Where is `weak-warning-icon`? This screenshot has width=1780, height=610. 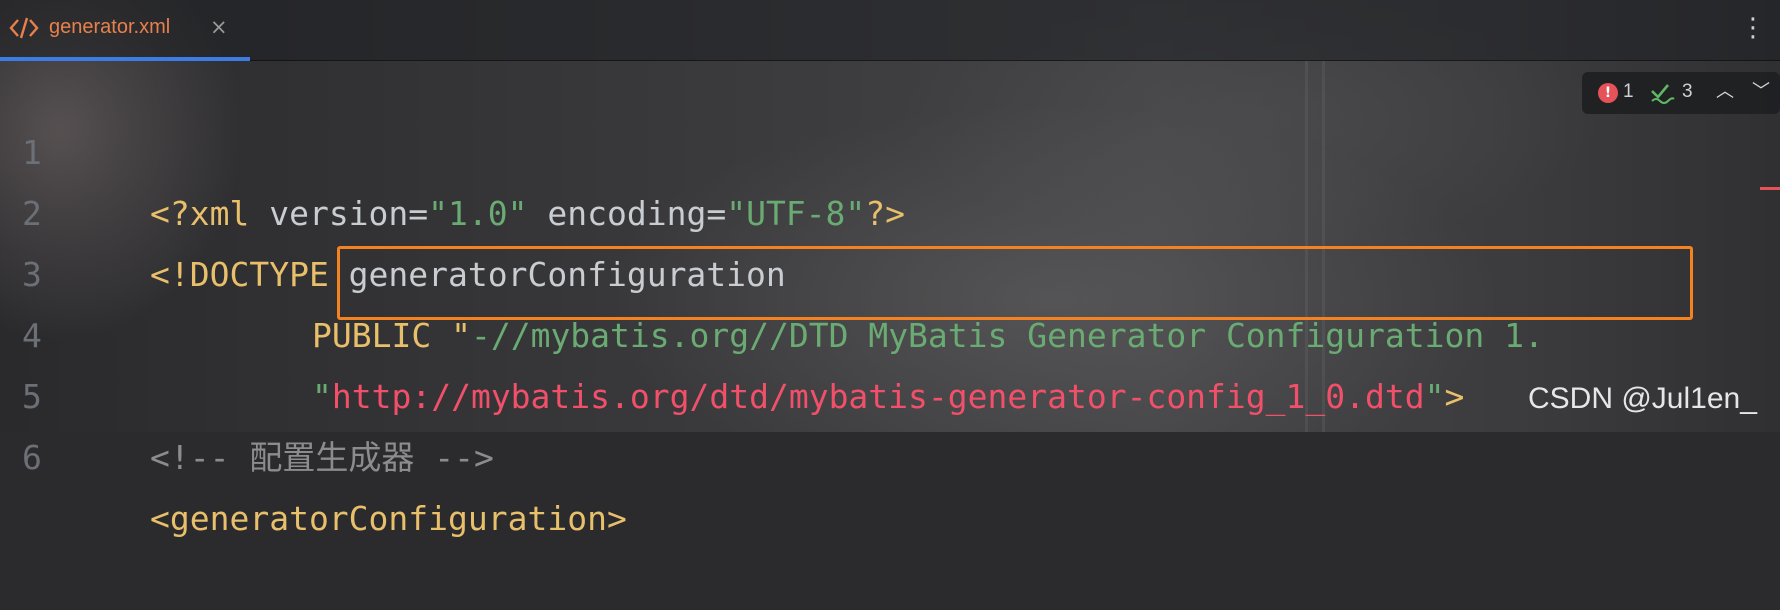
weak-warning-icon is located at coordinates (1663, 93).